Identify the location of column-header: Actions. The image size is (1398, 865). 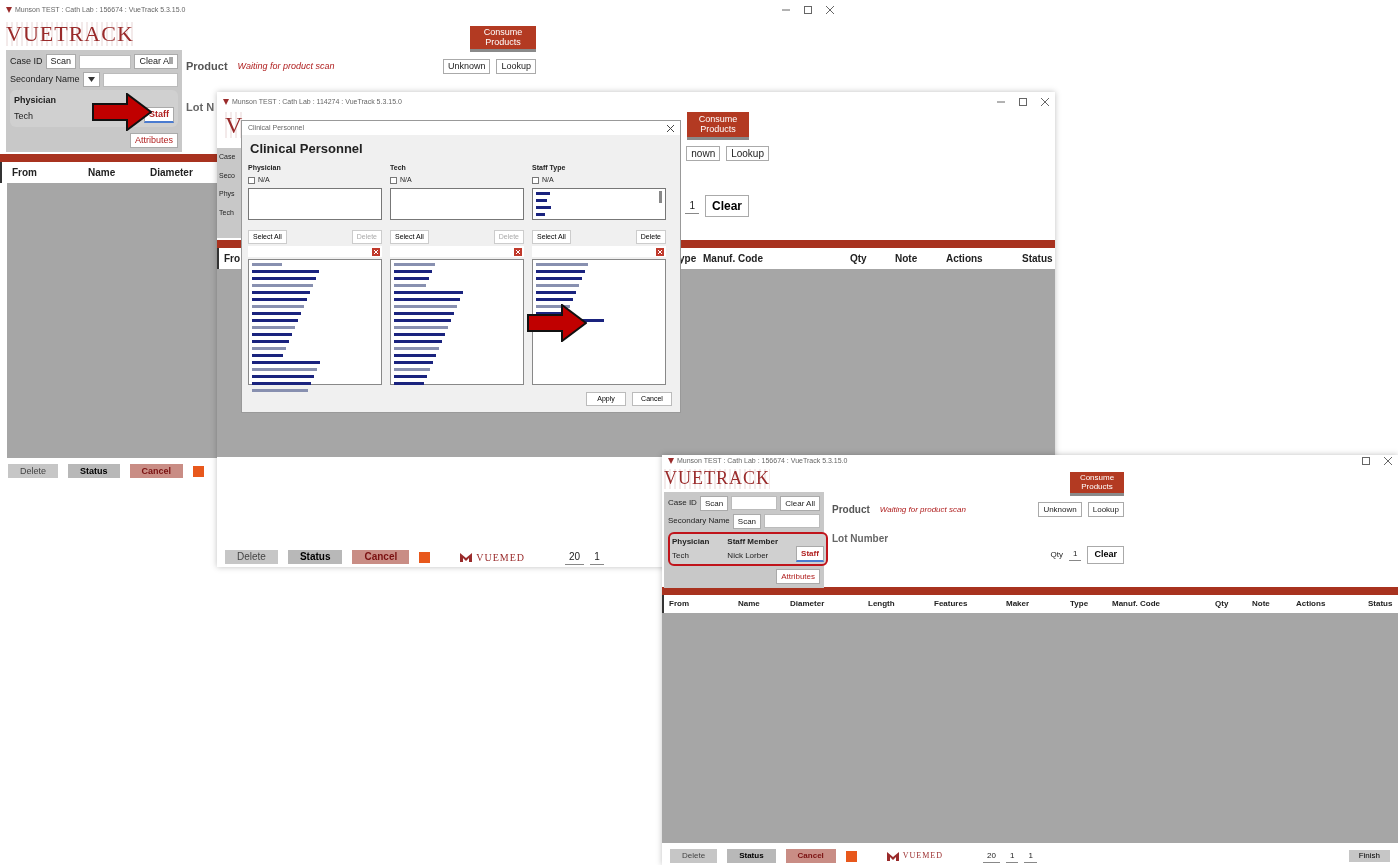
(1311, 604).